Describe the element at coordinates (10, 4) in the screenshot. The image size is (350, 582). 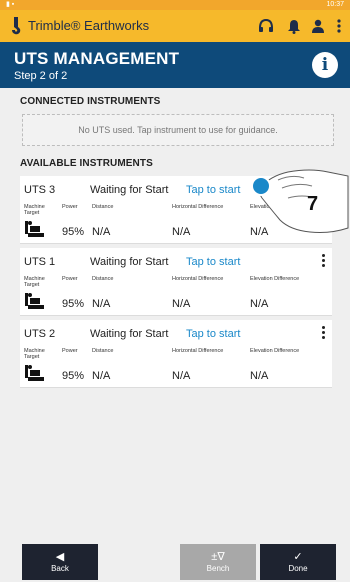
I see `notification-icons: ▮ ▪` at that location.